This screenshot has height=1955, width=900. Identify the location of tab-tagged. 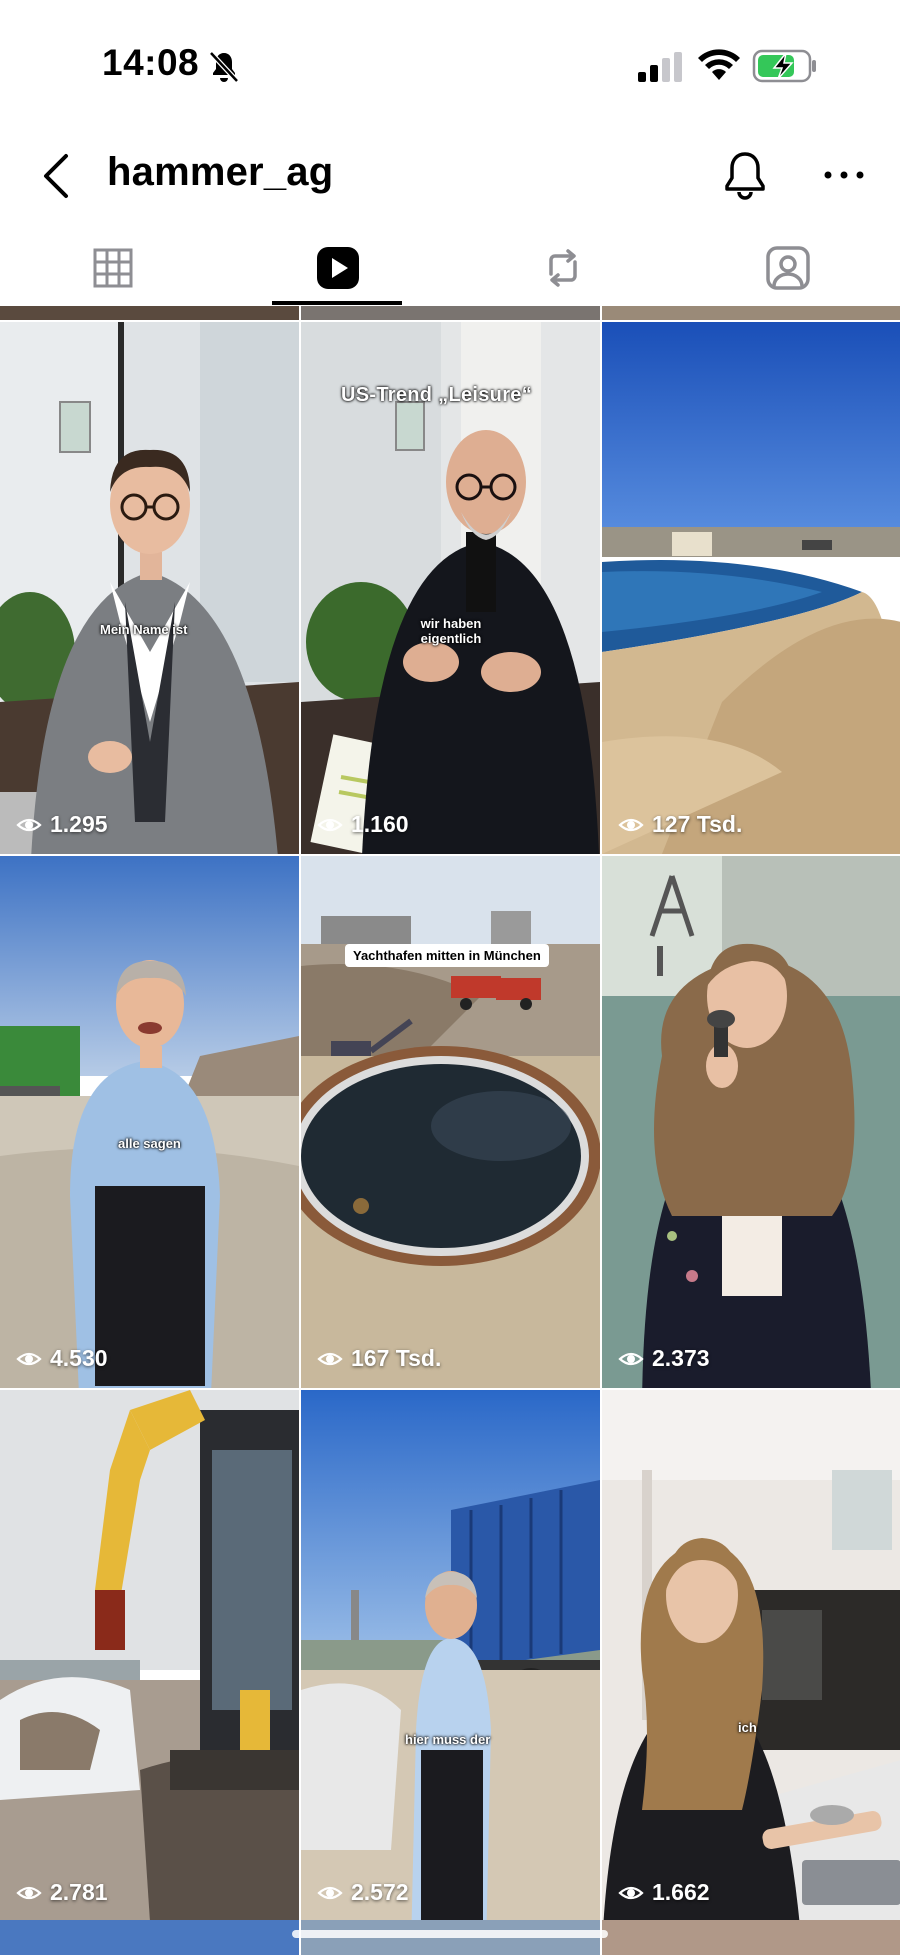
(787, 268).